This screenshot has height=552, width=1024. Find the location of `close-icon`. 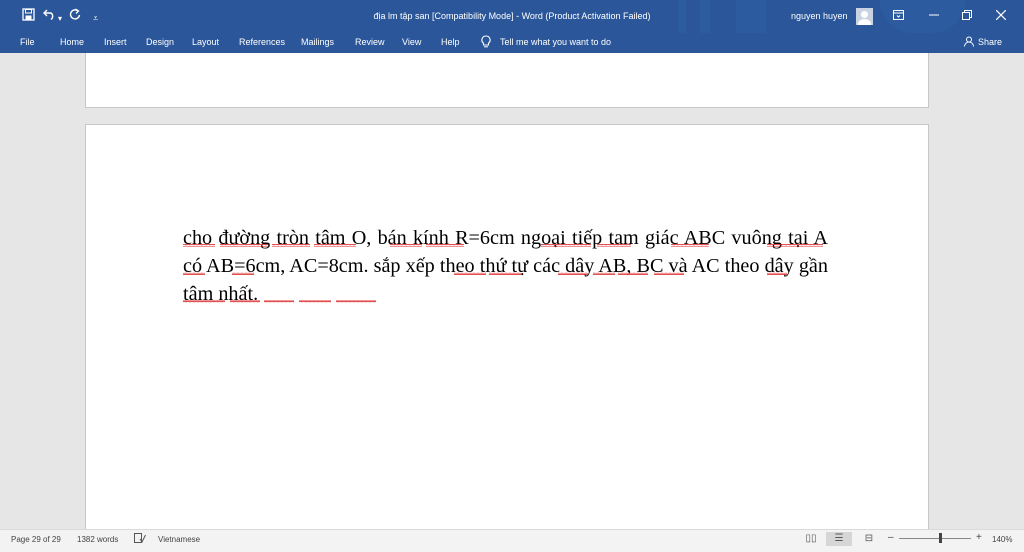

close-icon is located at coordinates (1001, 16).